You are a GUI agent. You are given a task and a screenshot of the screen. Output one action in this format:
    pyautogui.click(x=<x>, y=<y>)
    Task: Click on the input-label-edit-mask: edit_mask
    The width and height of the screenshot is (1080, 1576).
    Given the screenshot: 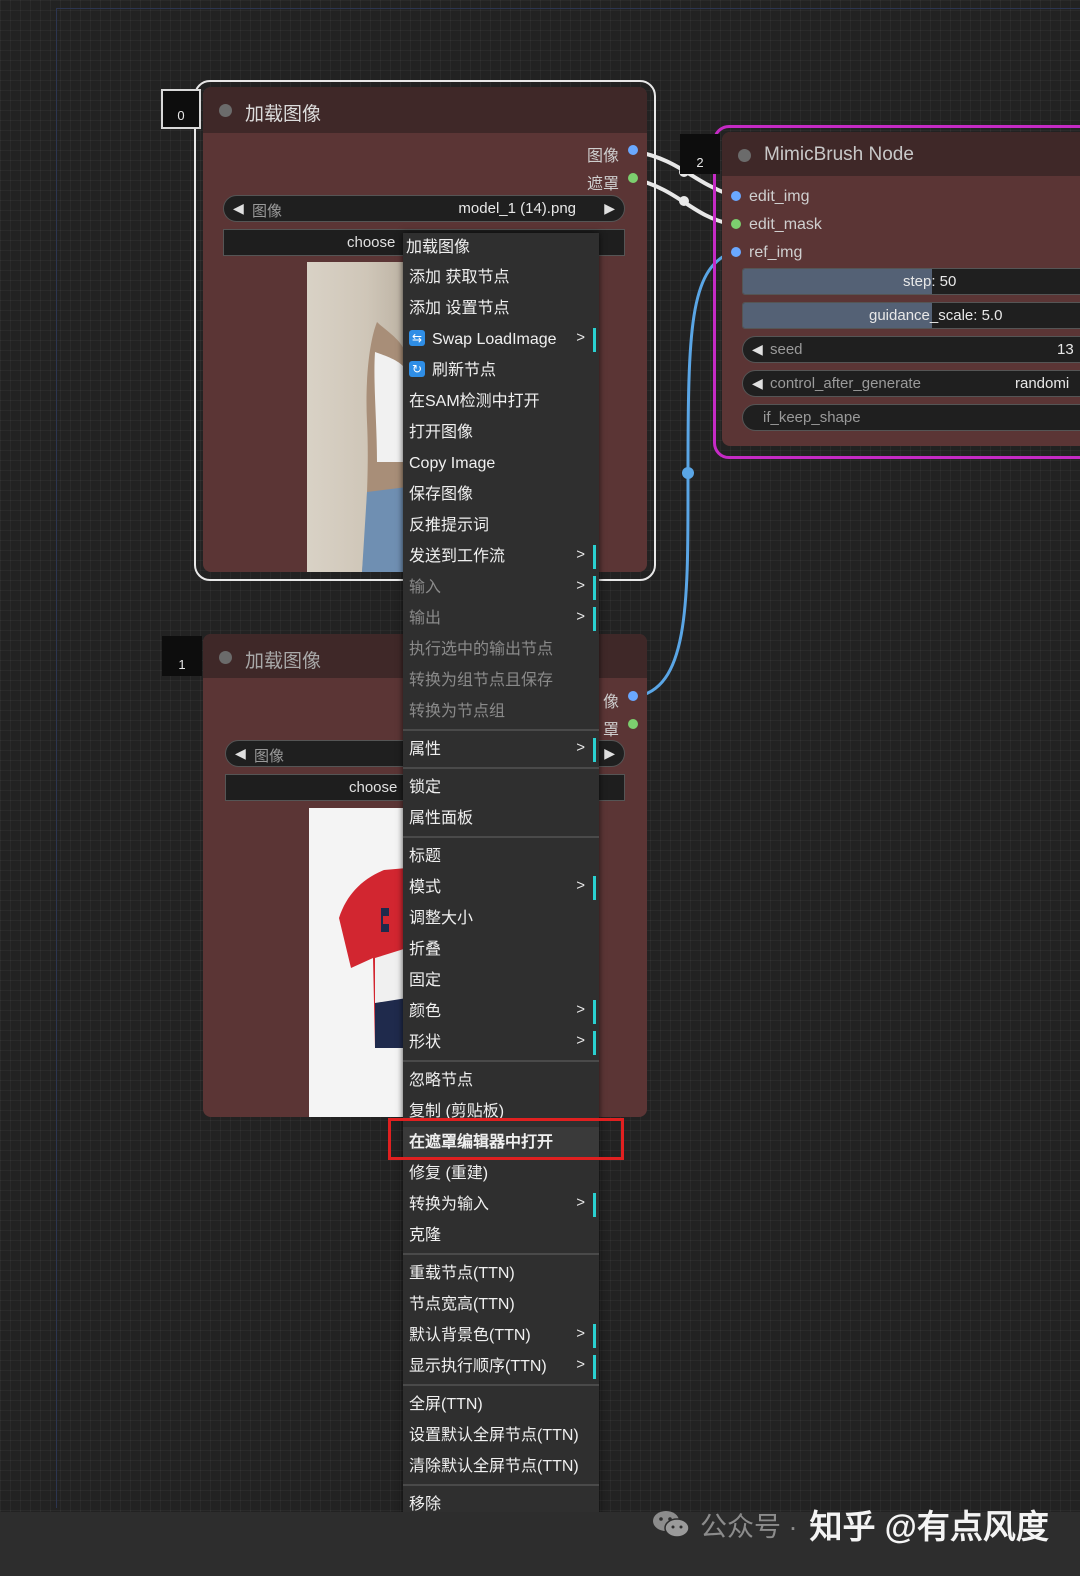 What is the action you would take?
    pyautogui.click(x=785, y=224)
    